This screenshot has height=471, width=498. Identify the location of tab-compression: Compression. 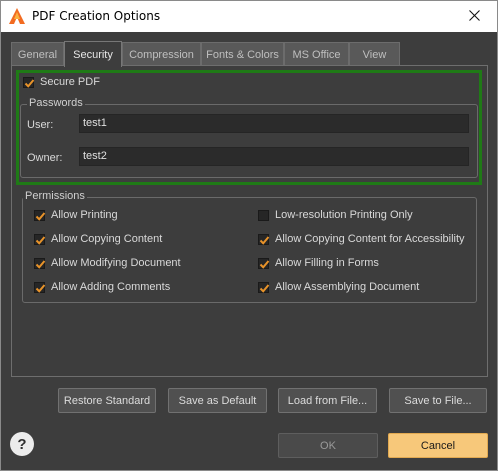
(161, 54).